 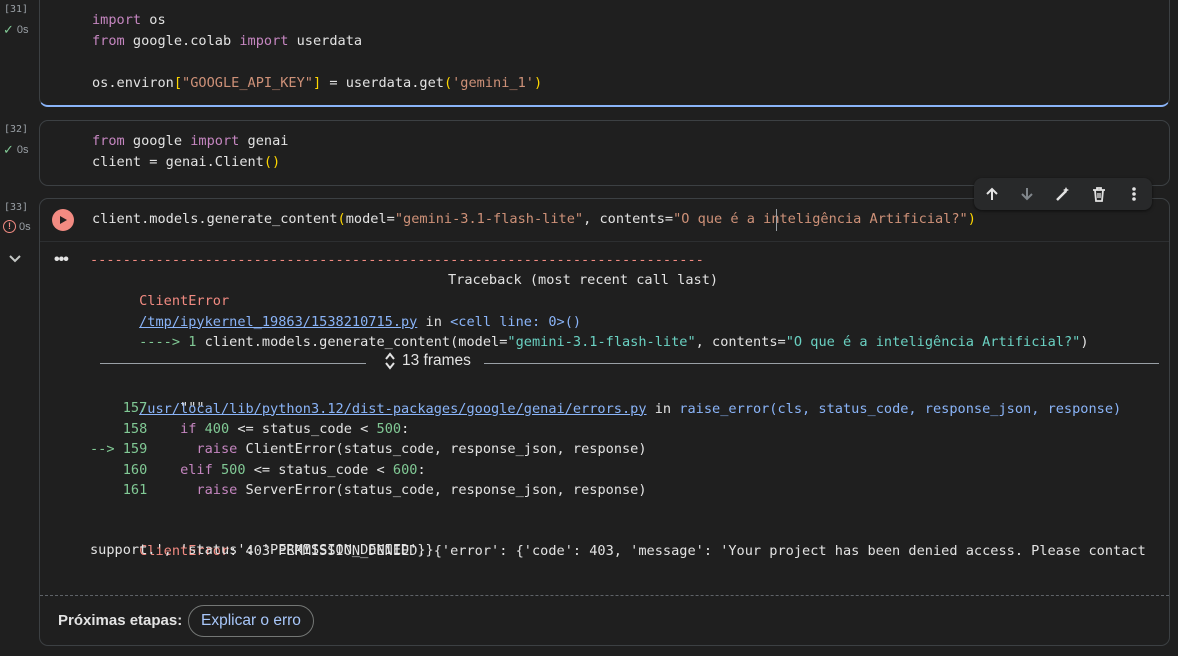 I want to click on source-line: 158 if 400 <= status_code < 500:, so click(x=368, y=429).